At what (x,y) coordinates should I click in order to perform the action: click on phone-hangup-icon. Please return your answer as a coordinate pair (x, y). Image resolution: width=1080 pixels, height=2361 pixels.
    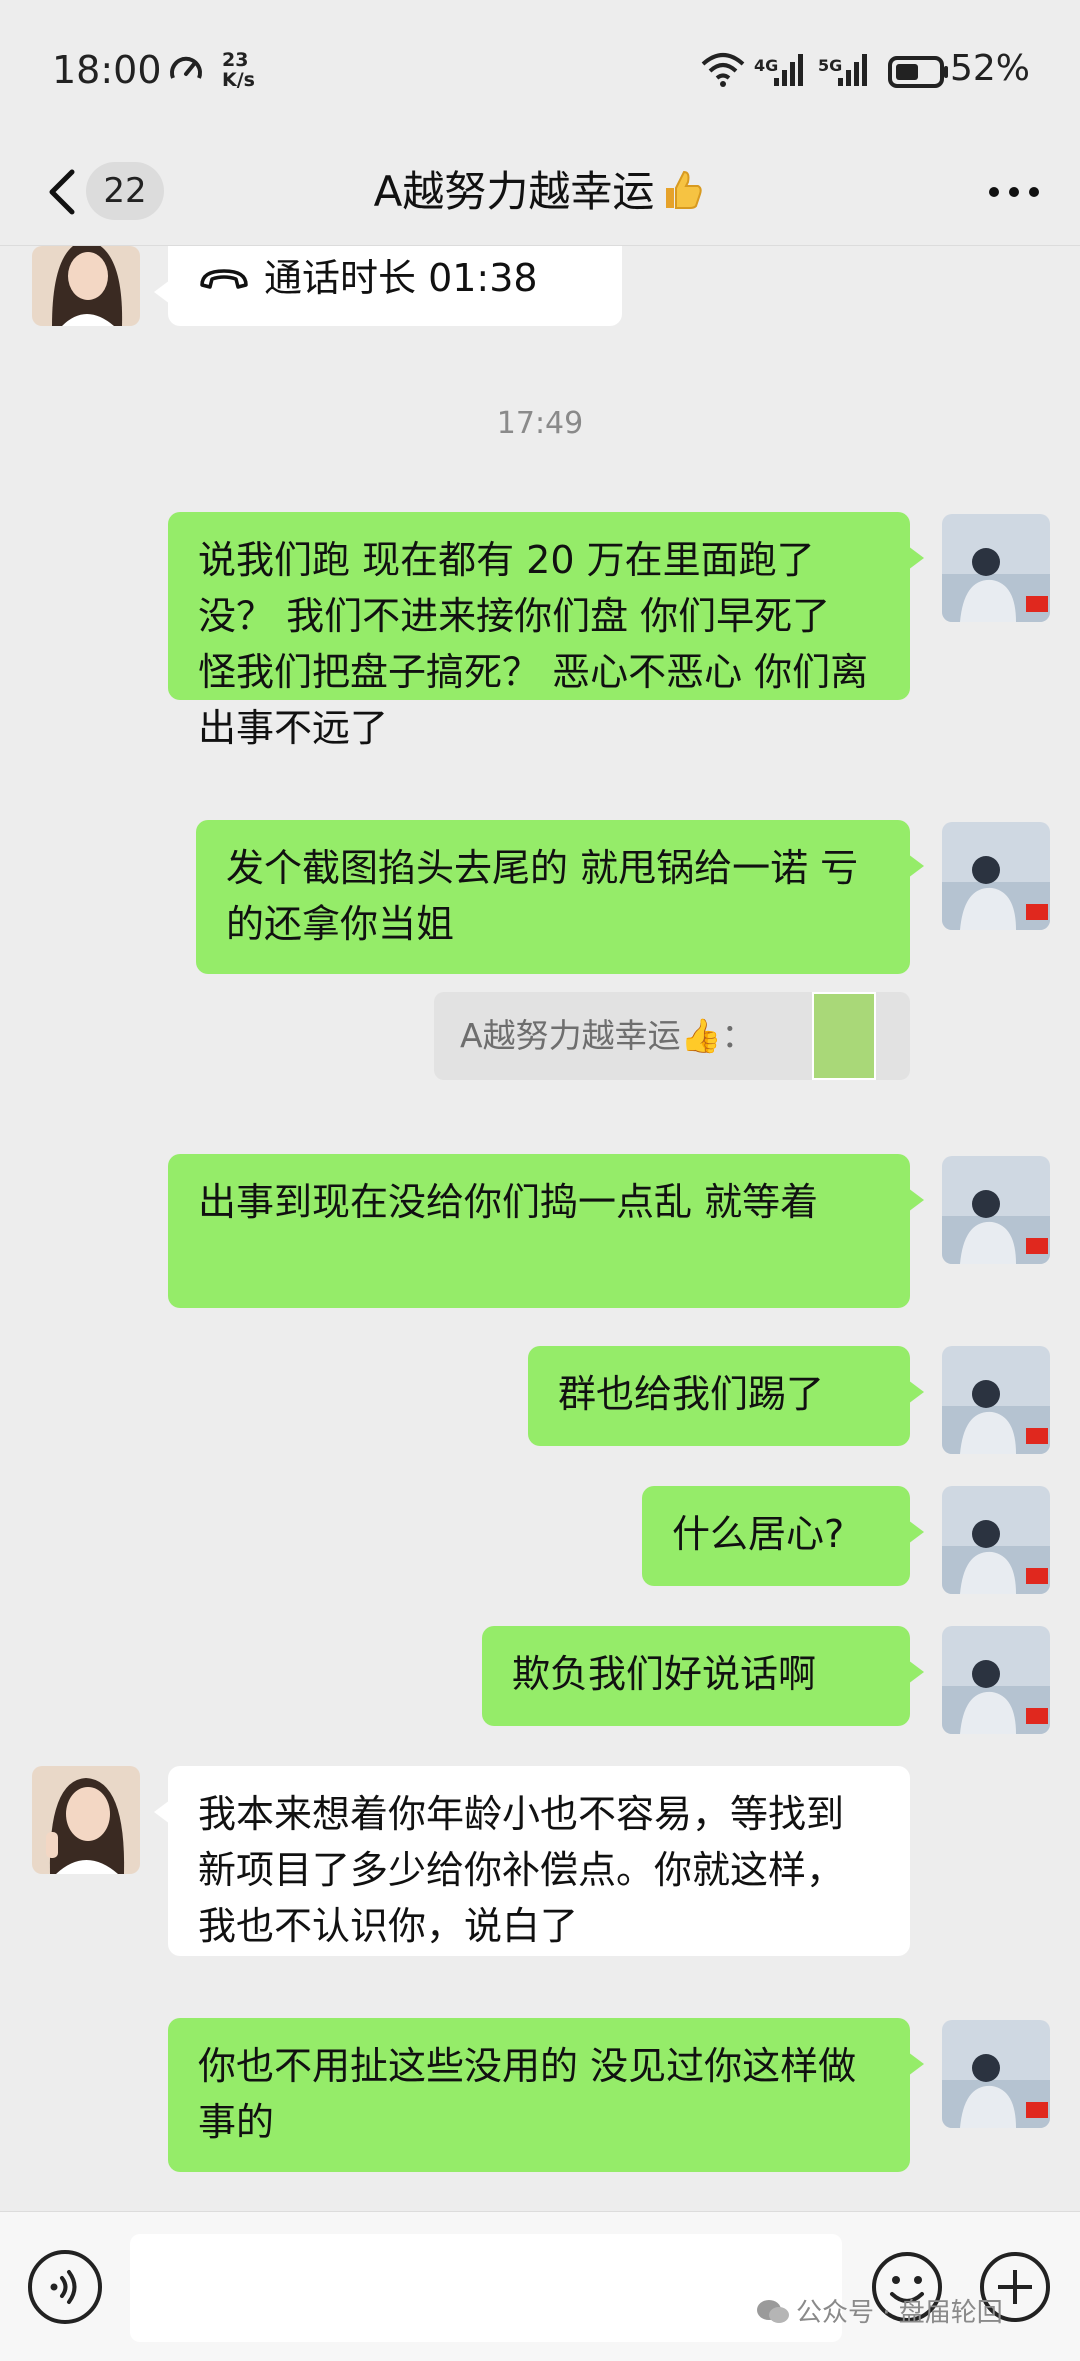
    Looking at the image, I should click on (224, 279).